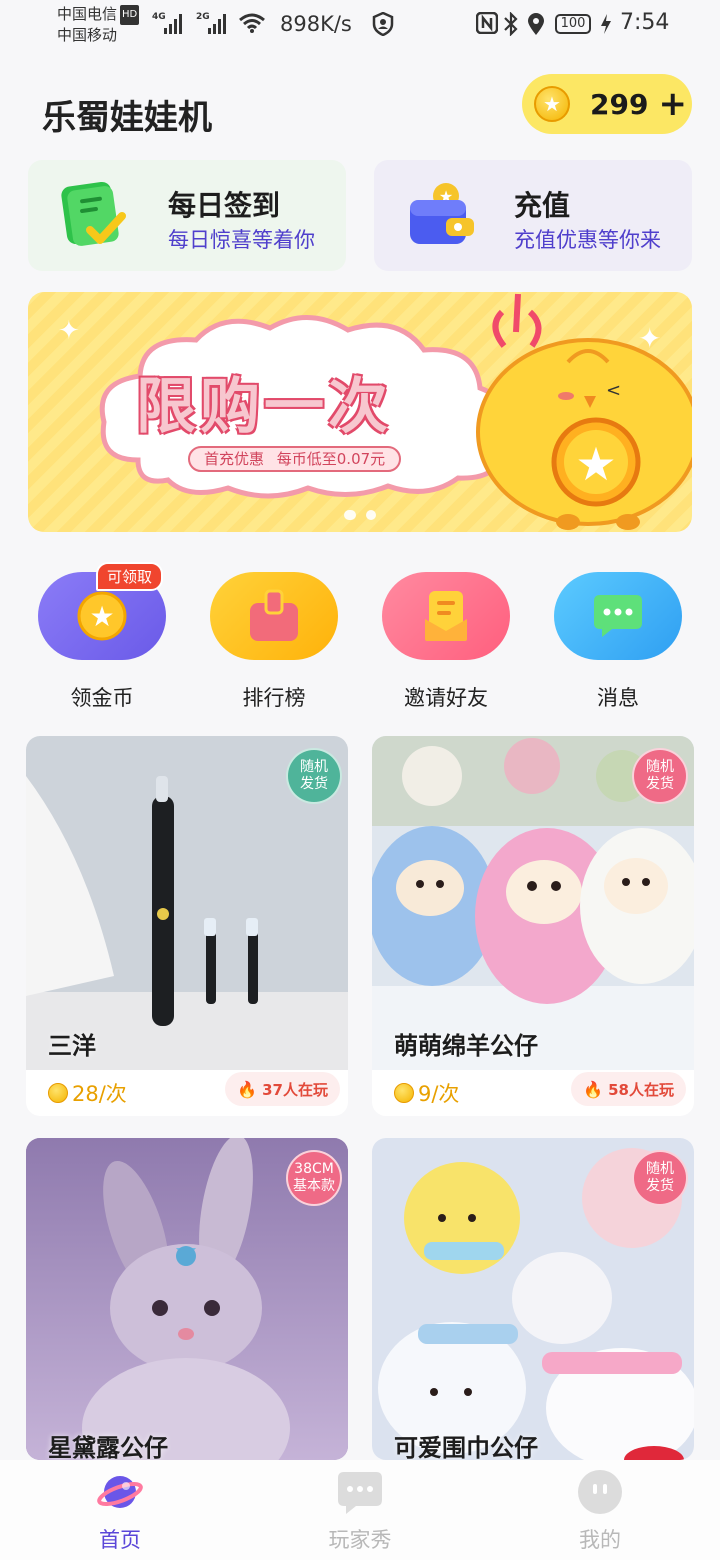 This screenshot has height=1560, width=720. Describe the element at coordinates (439, 1094) in the screenshot. I see `price-value: 9/次` at that location.